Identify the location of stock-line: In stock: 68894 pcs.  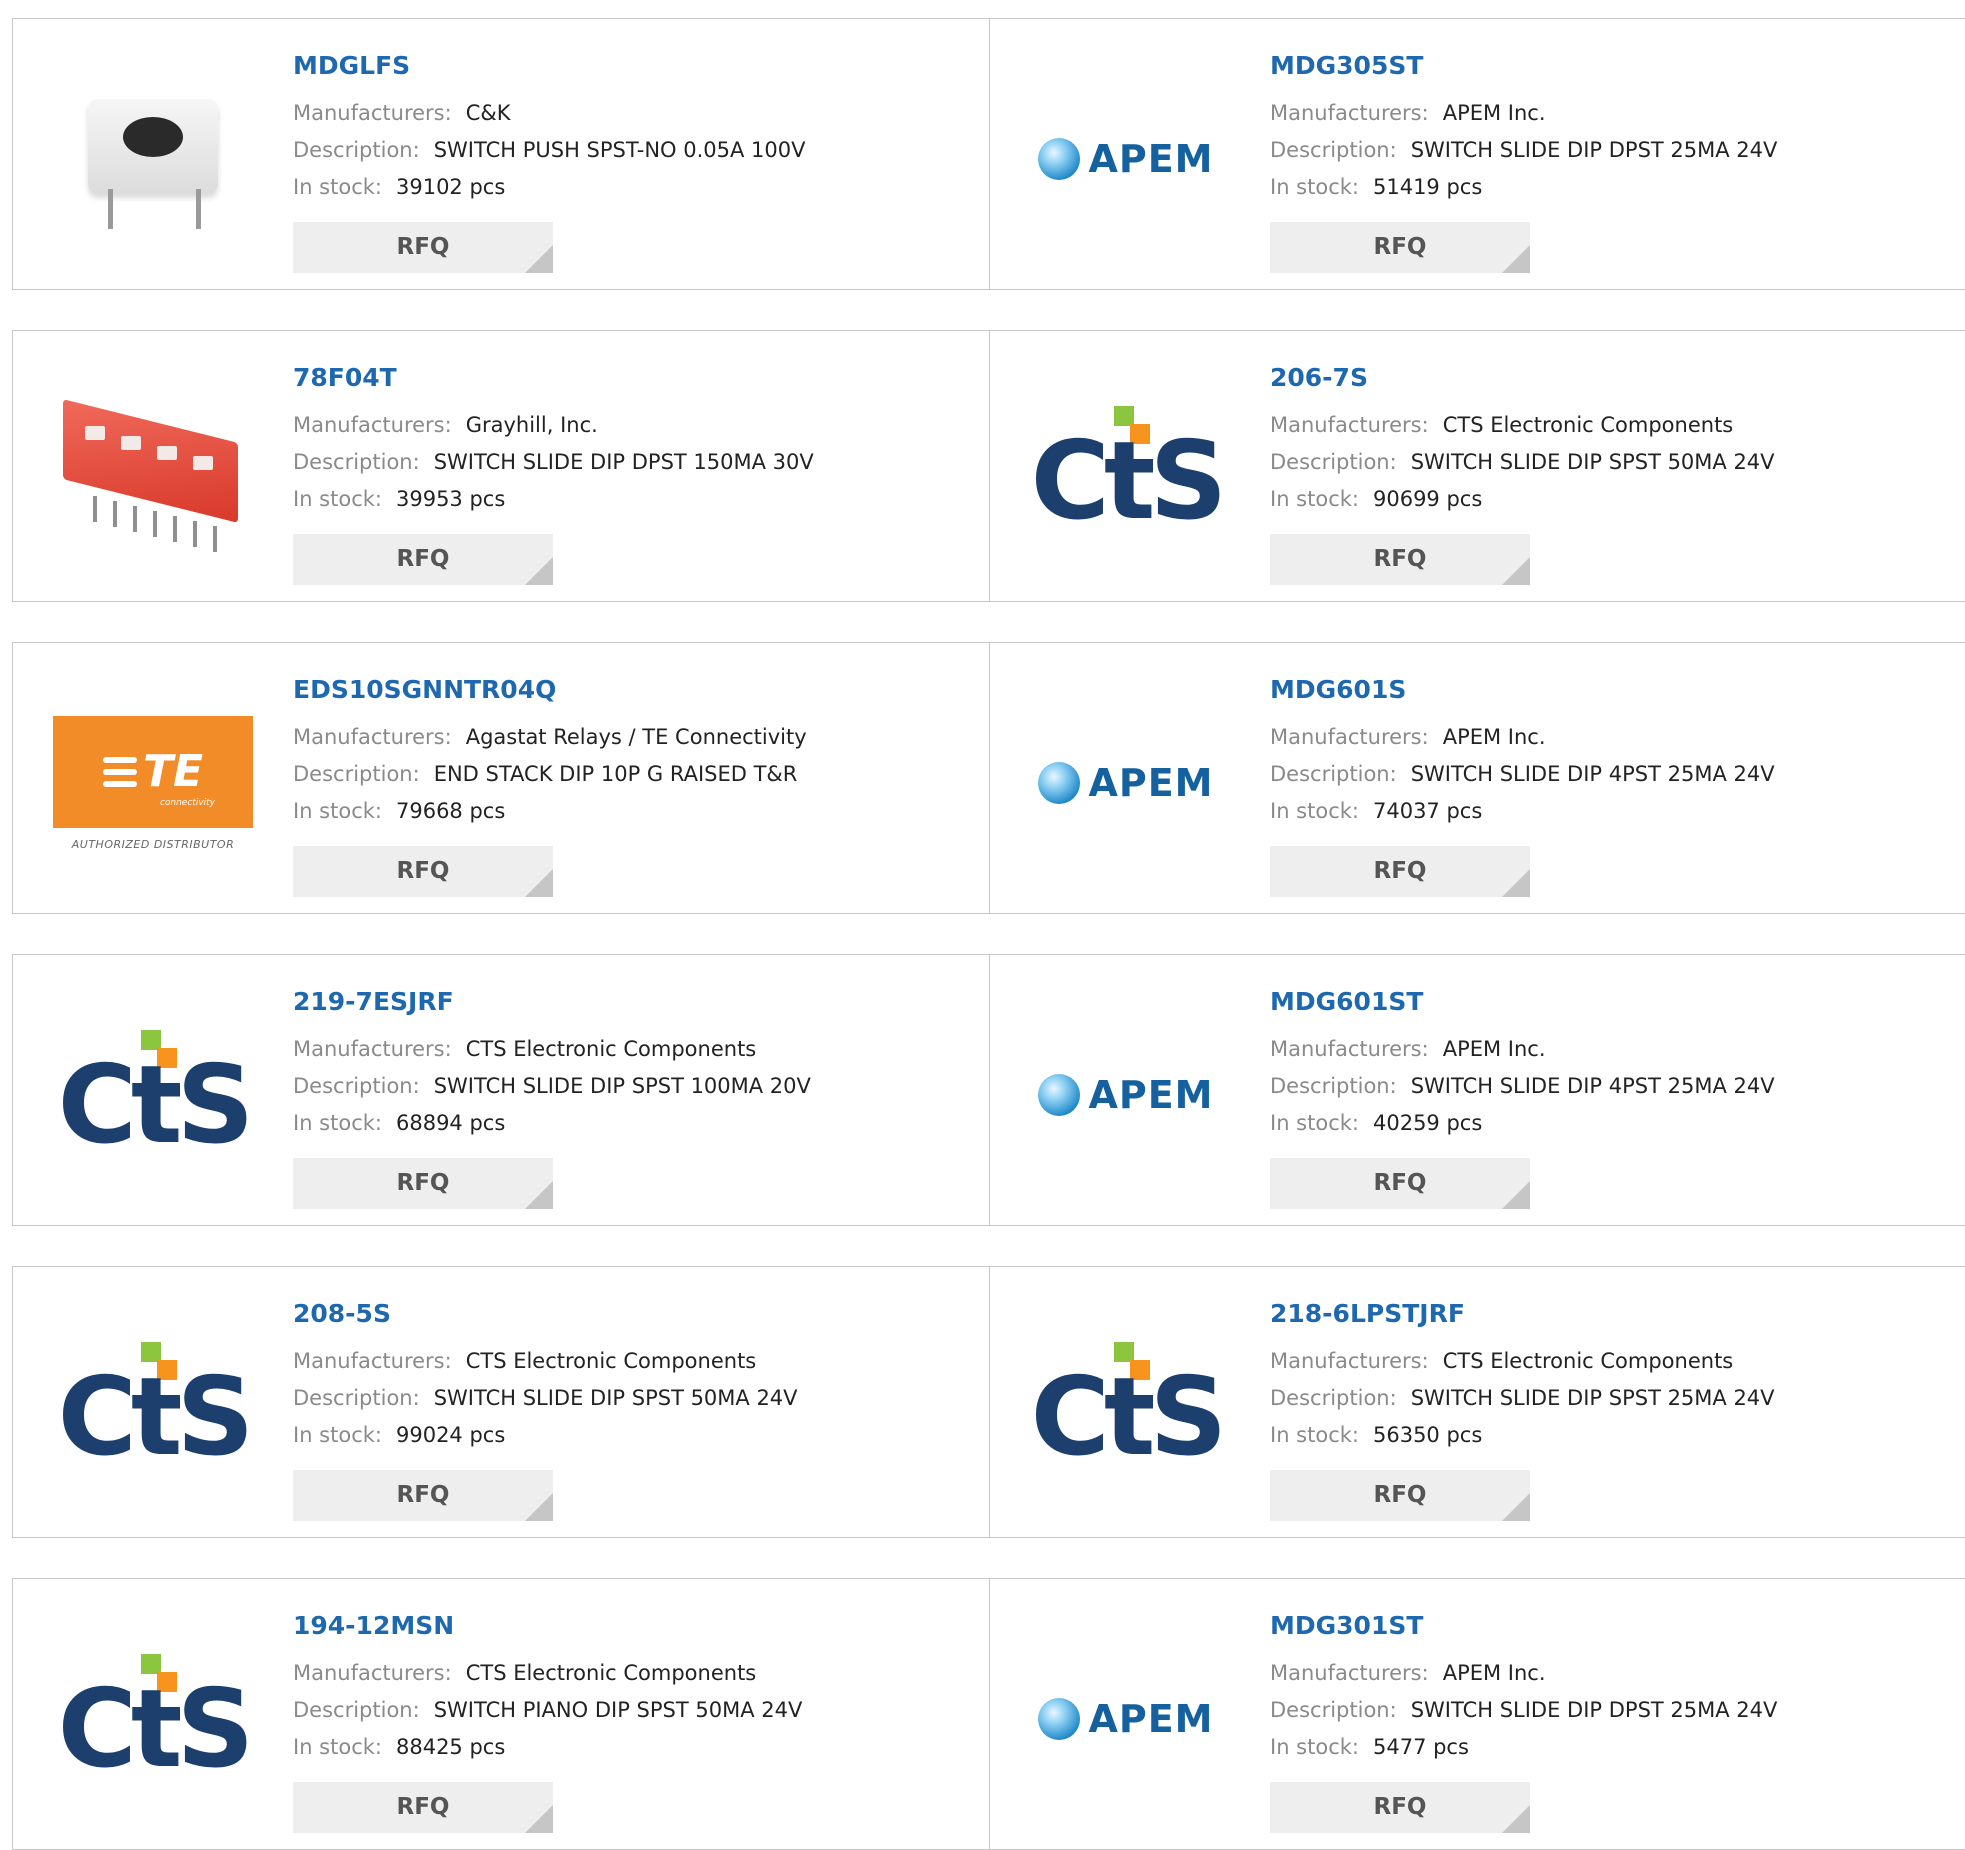
(636, 1123).